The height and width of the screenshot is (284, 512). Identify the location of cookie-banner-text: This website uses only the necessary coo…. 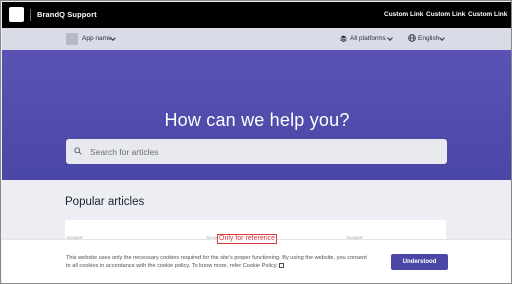
(218, 262).